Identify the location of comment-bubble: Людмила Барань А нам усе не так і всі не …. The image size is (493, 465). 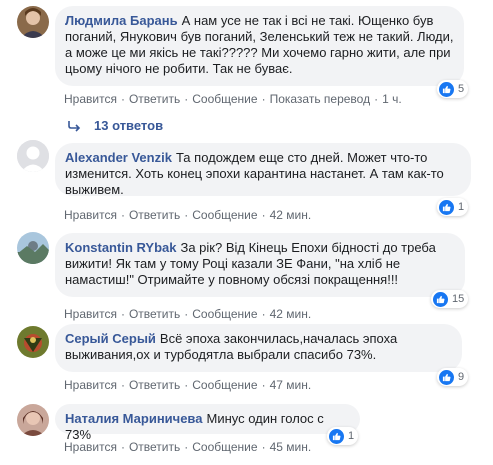
(259, 46).